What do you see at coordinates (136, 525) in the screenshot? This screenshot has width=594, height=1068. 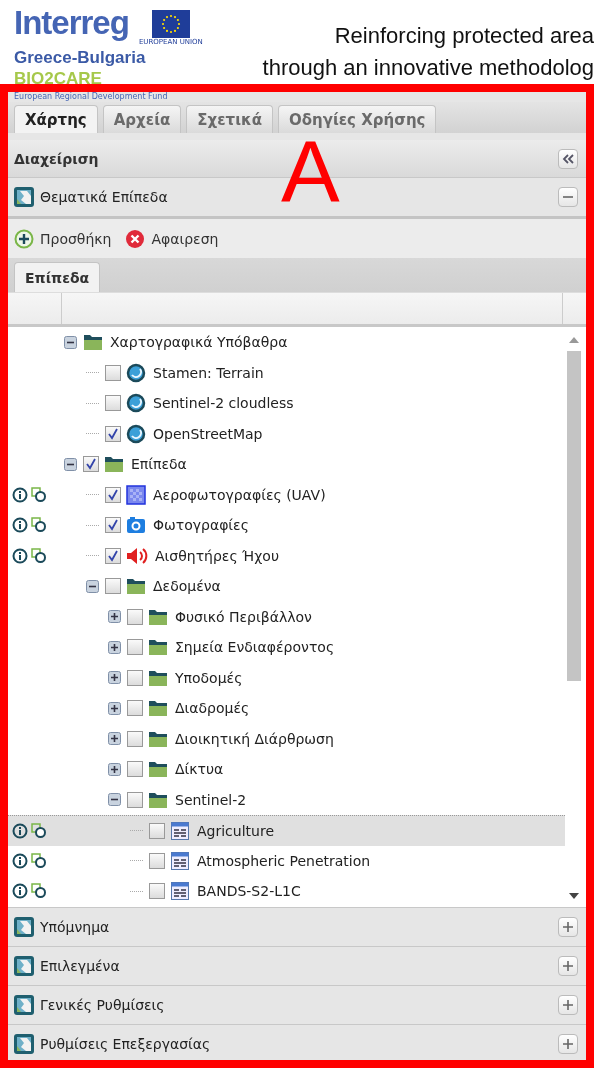 I see `camera-icon` at bounding box center [136, 525].